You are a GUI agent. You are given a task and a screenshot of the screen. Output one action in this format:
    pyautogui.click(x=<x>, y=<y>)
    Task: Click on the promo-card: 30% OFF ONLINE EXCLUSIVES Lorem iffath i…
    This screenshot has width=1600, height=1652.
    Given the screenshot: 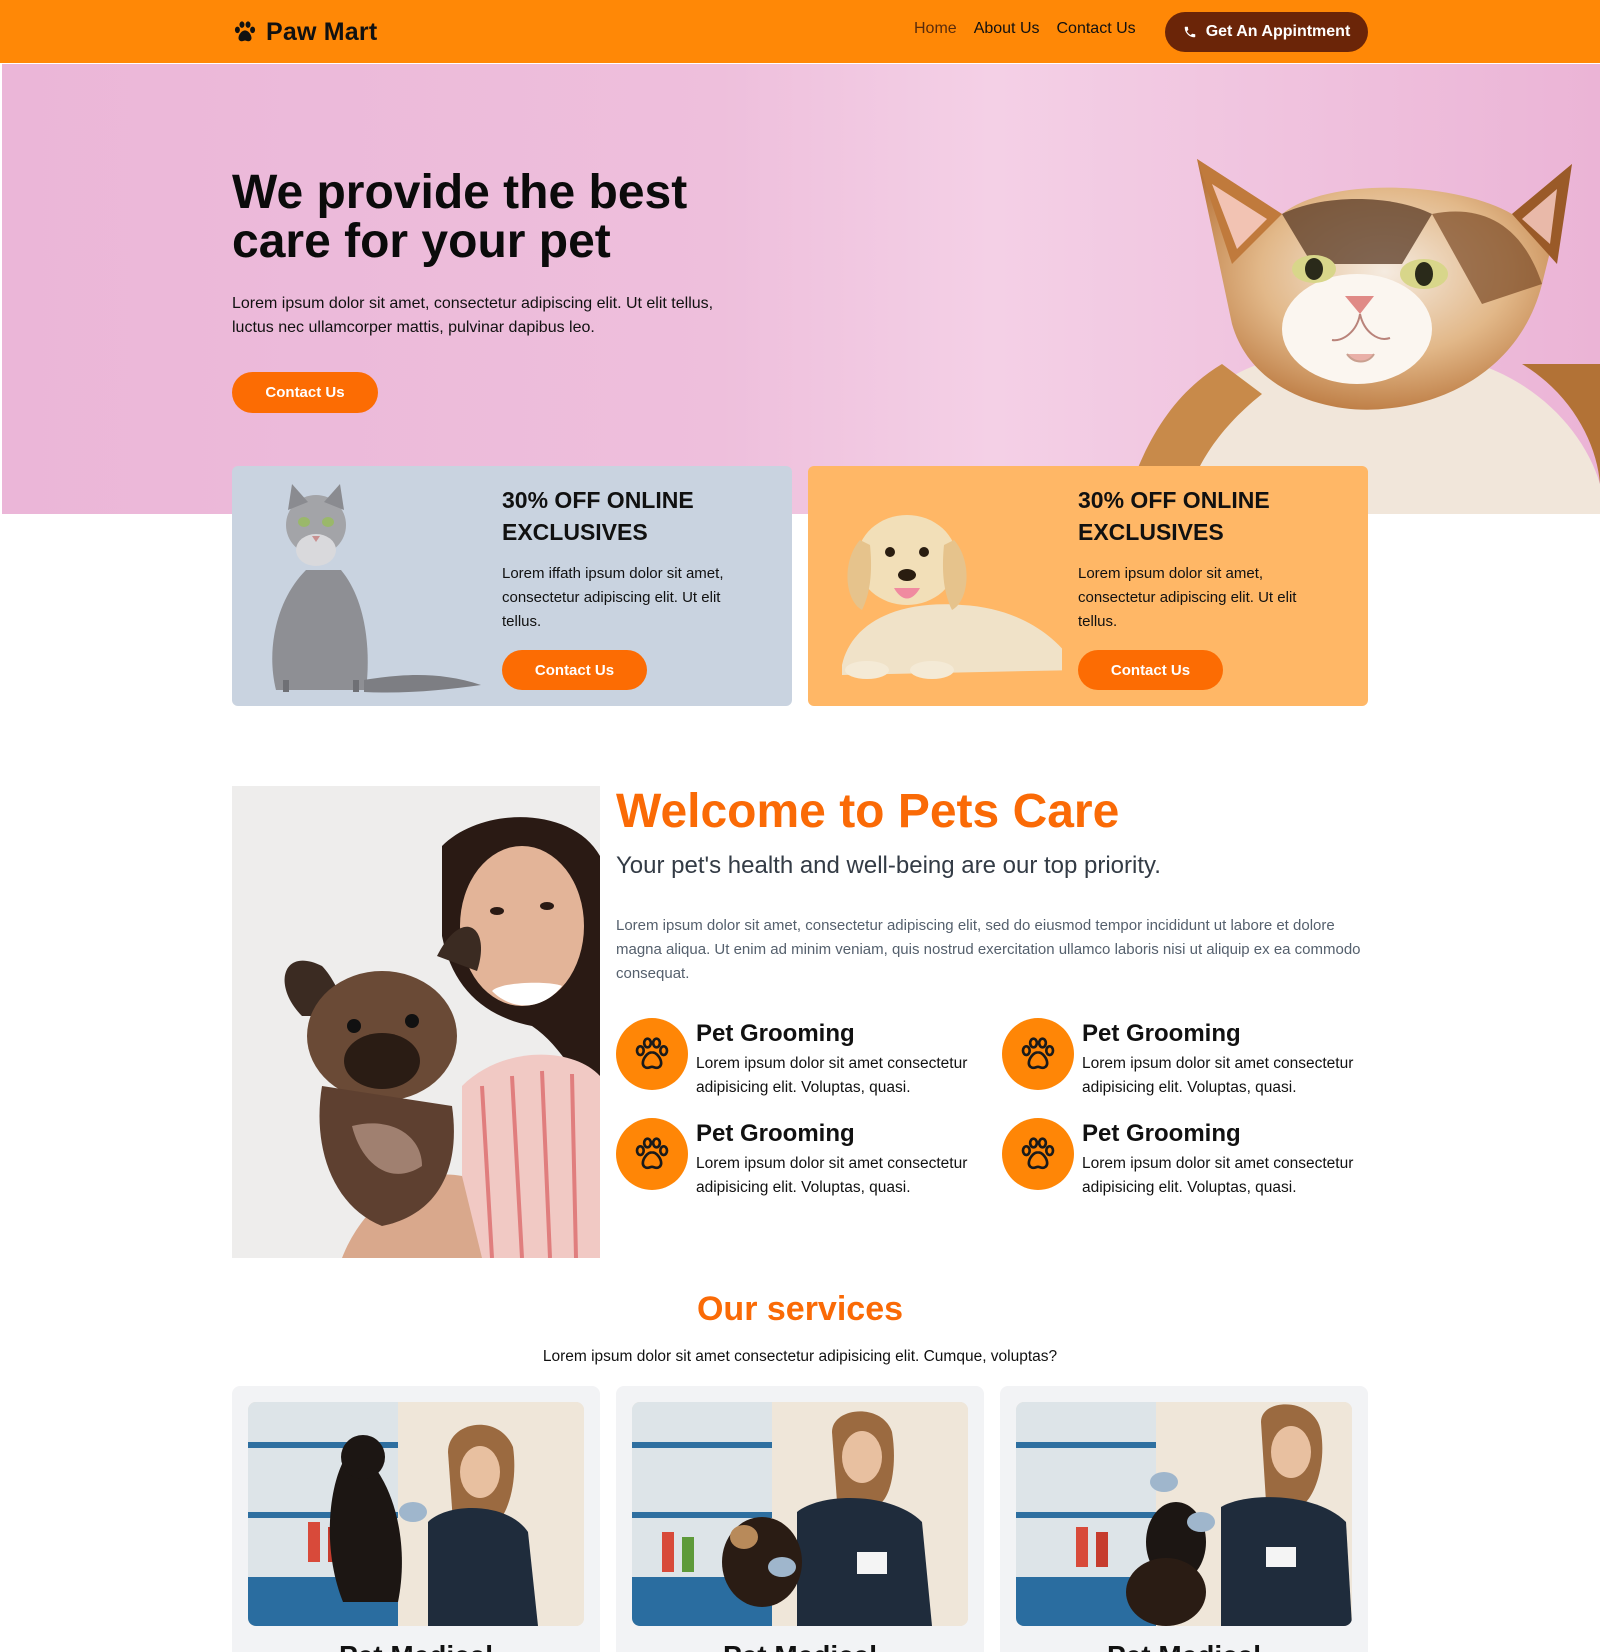 What is the action you would take?
    pyautogui.click(x=512, y=586)
    